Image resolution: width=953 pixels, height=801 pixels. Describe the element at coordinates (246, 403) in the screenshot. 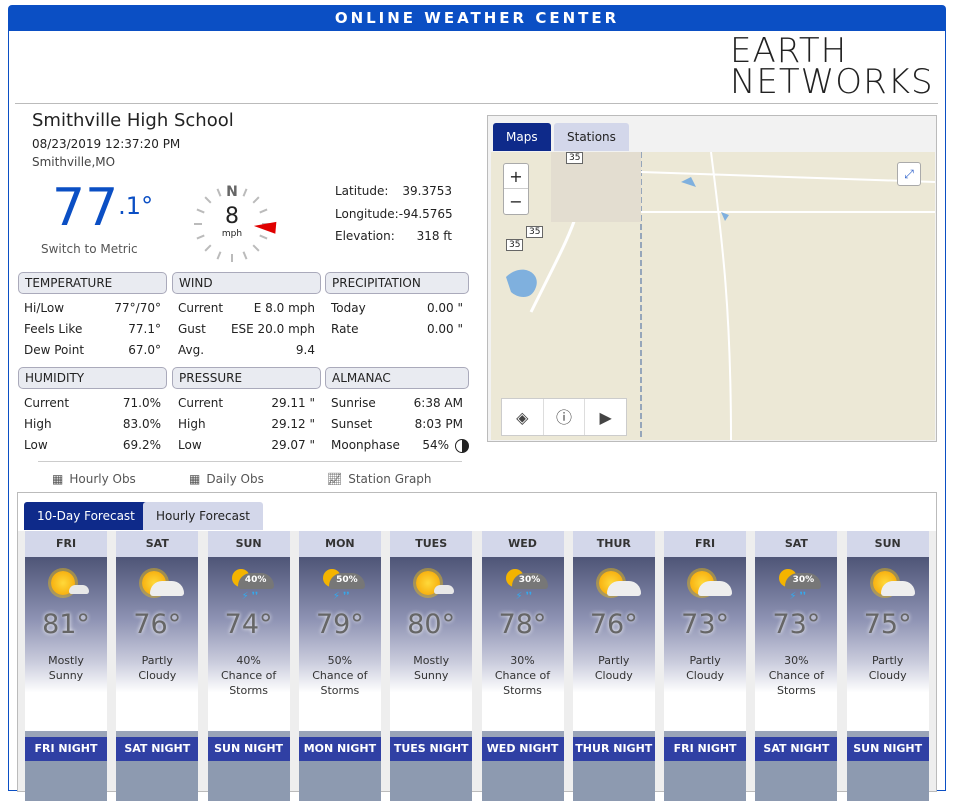

I see `data-row: Current 29.11 "` at that location.